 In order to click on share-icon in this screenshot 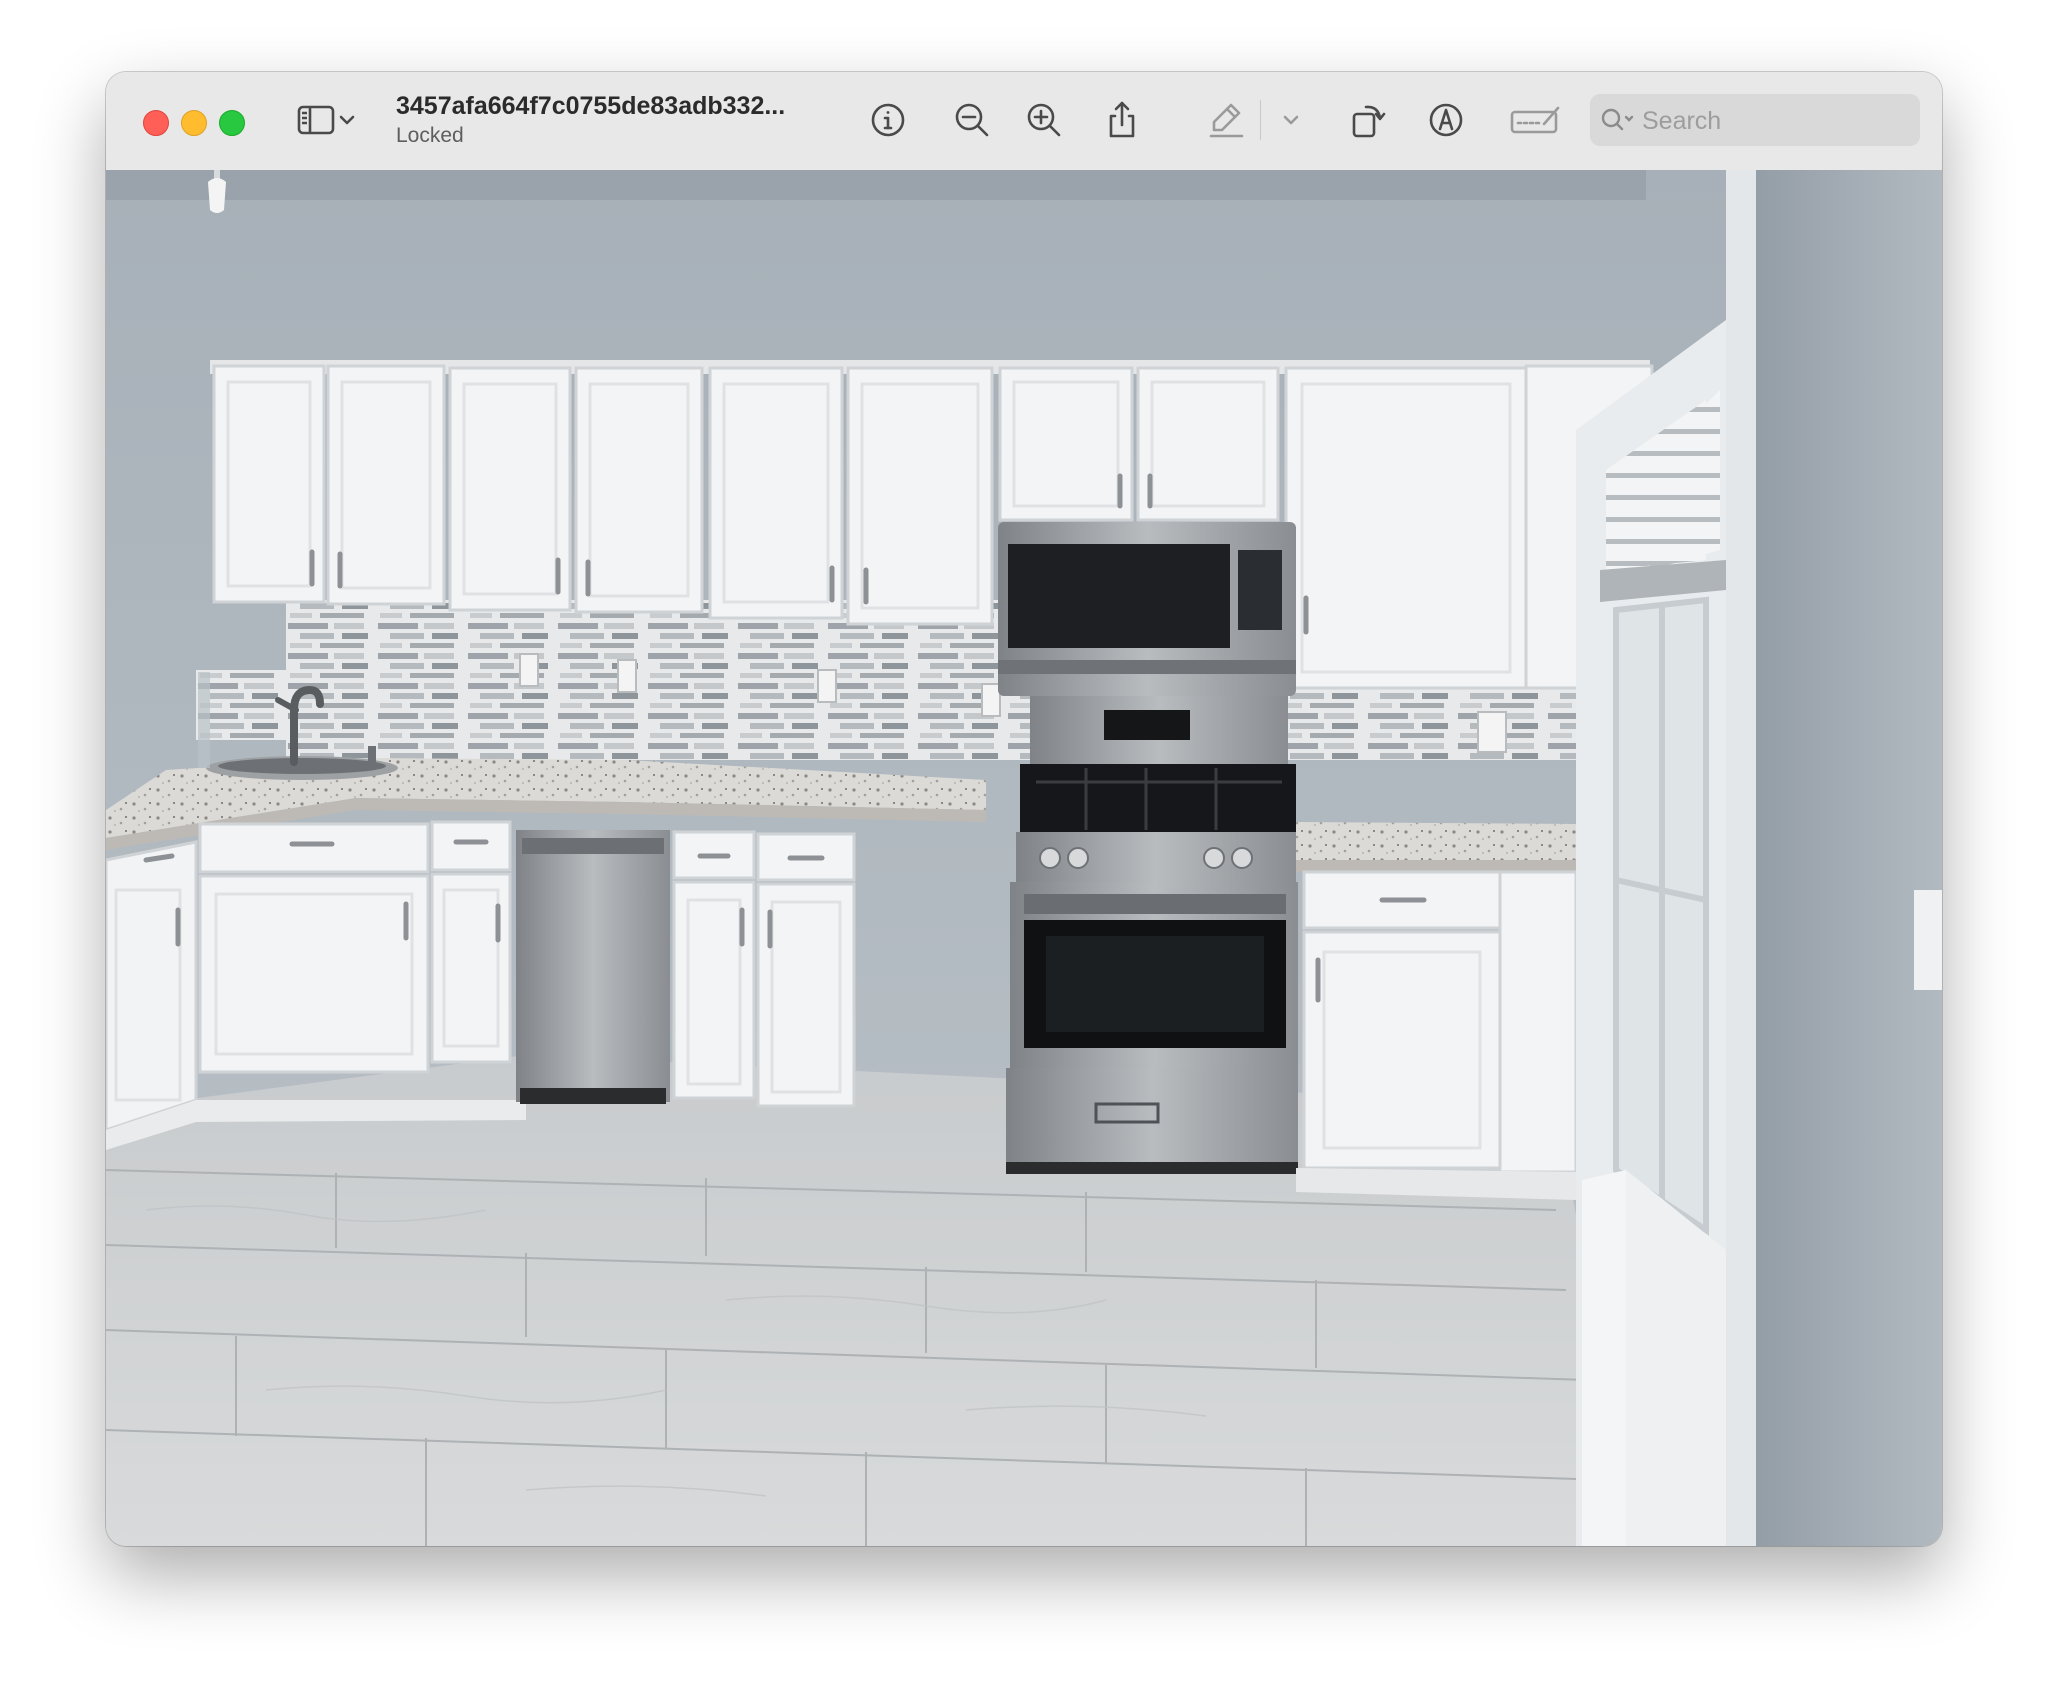, I will do `click(1122, 120)`.